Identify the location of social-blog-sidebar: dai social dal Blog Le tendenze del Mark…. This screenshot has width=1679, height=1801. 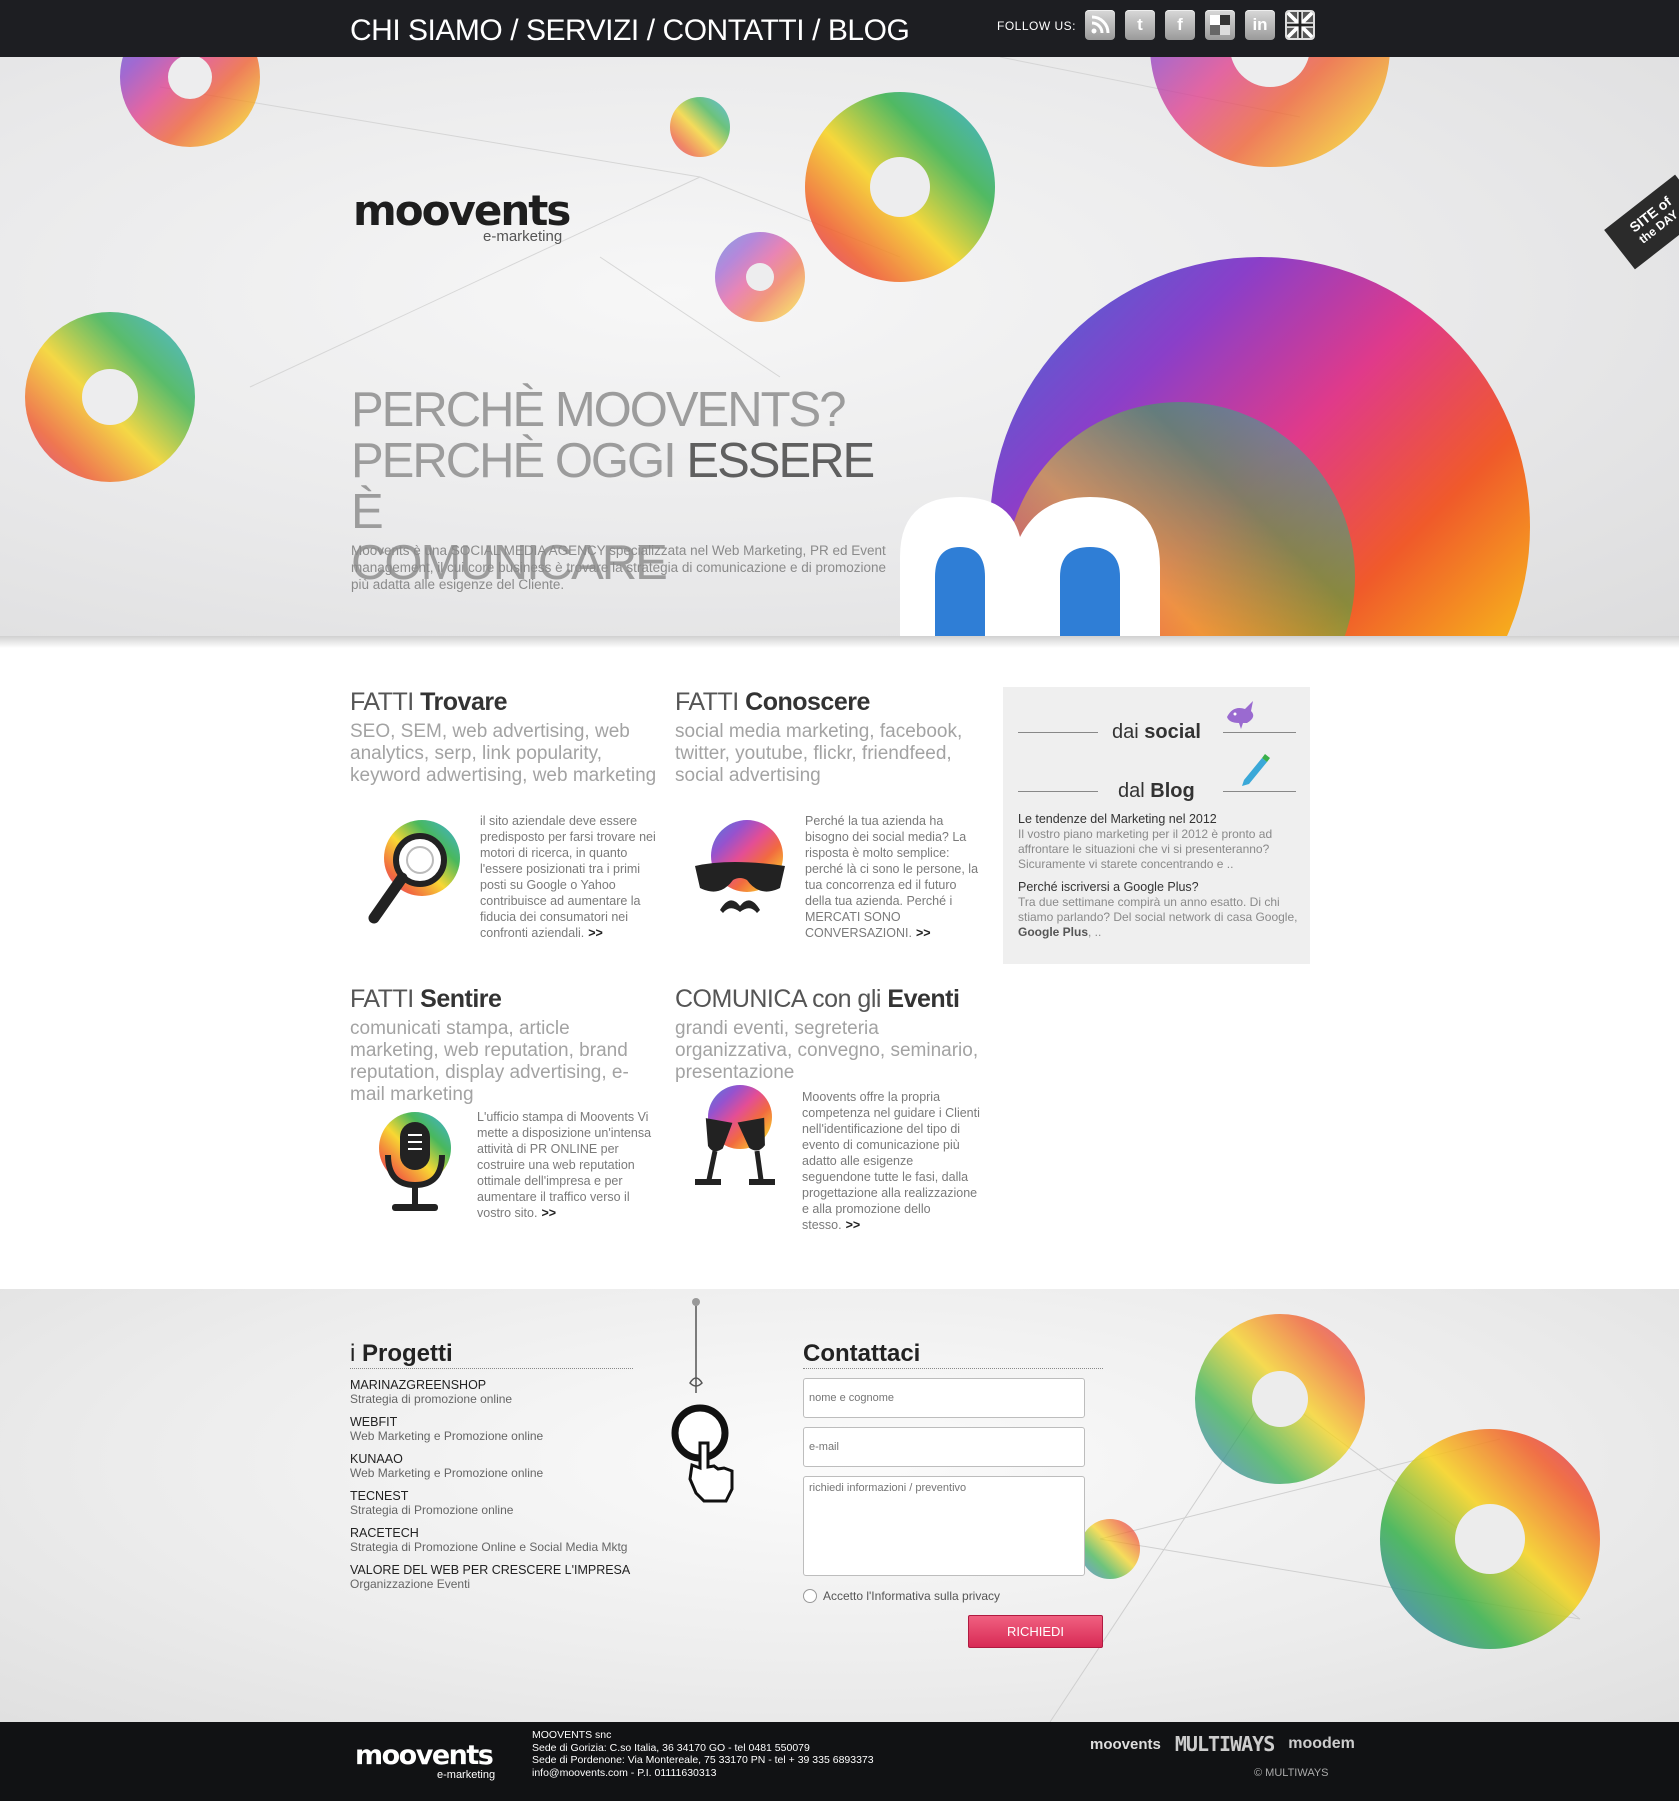
(1156, 825).